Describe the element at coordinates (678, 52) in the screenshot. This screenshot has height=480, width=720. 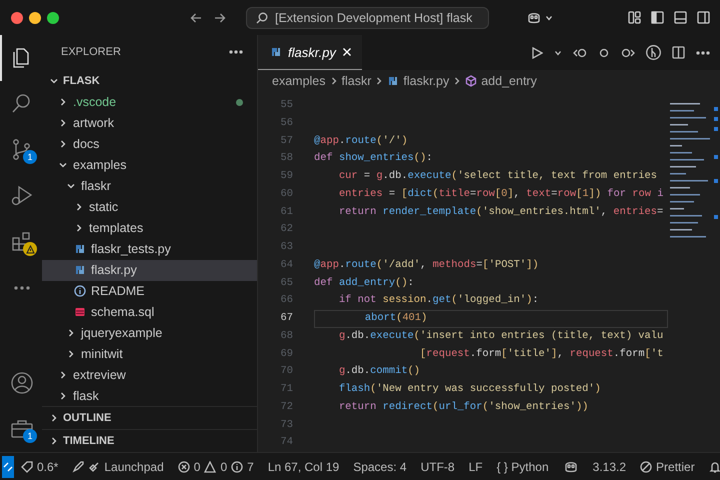
I see `split-editor-icon` at that location.